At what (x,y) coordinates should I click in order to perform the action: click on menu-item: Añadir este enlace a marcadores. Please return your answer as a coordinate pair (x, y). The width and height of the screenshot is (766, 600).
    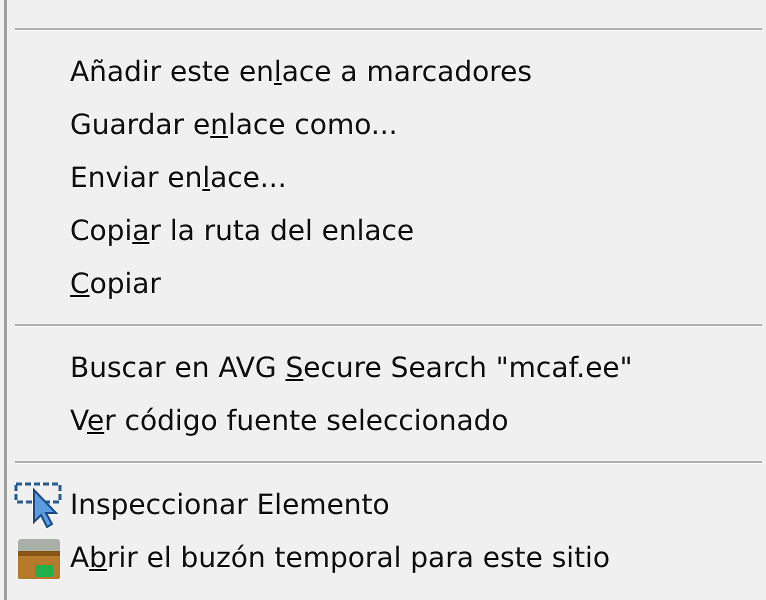
    Looking at the image, I should click on (301, 71).